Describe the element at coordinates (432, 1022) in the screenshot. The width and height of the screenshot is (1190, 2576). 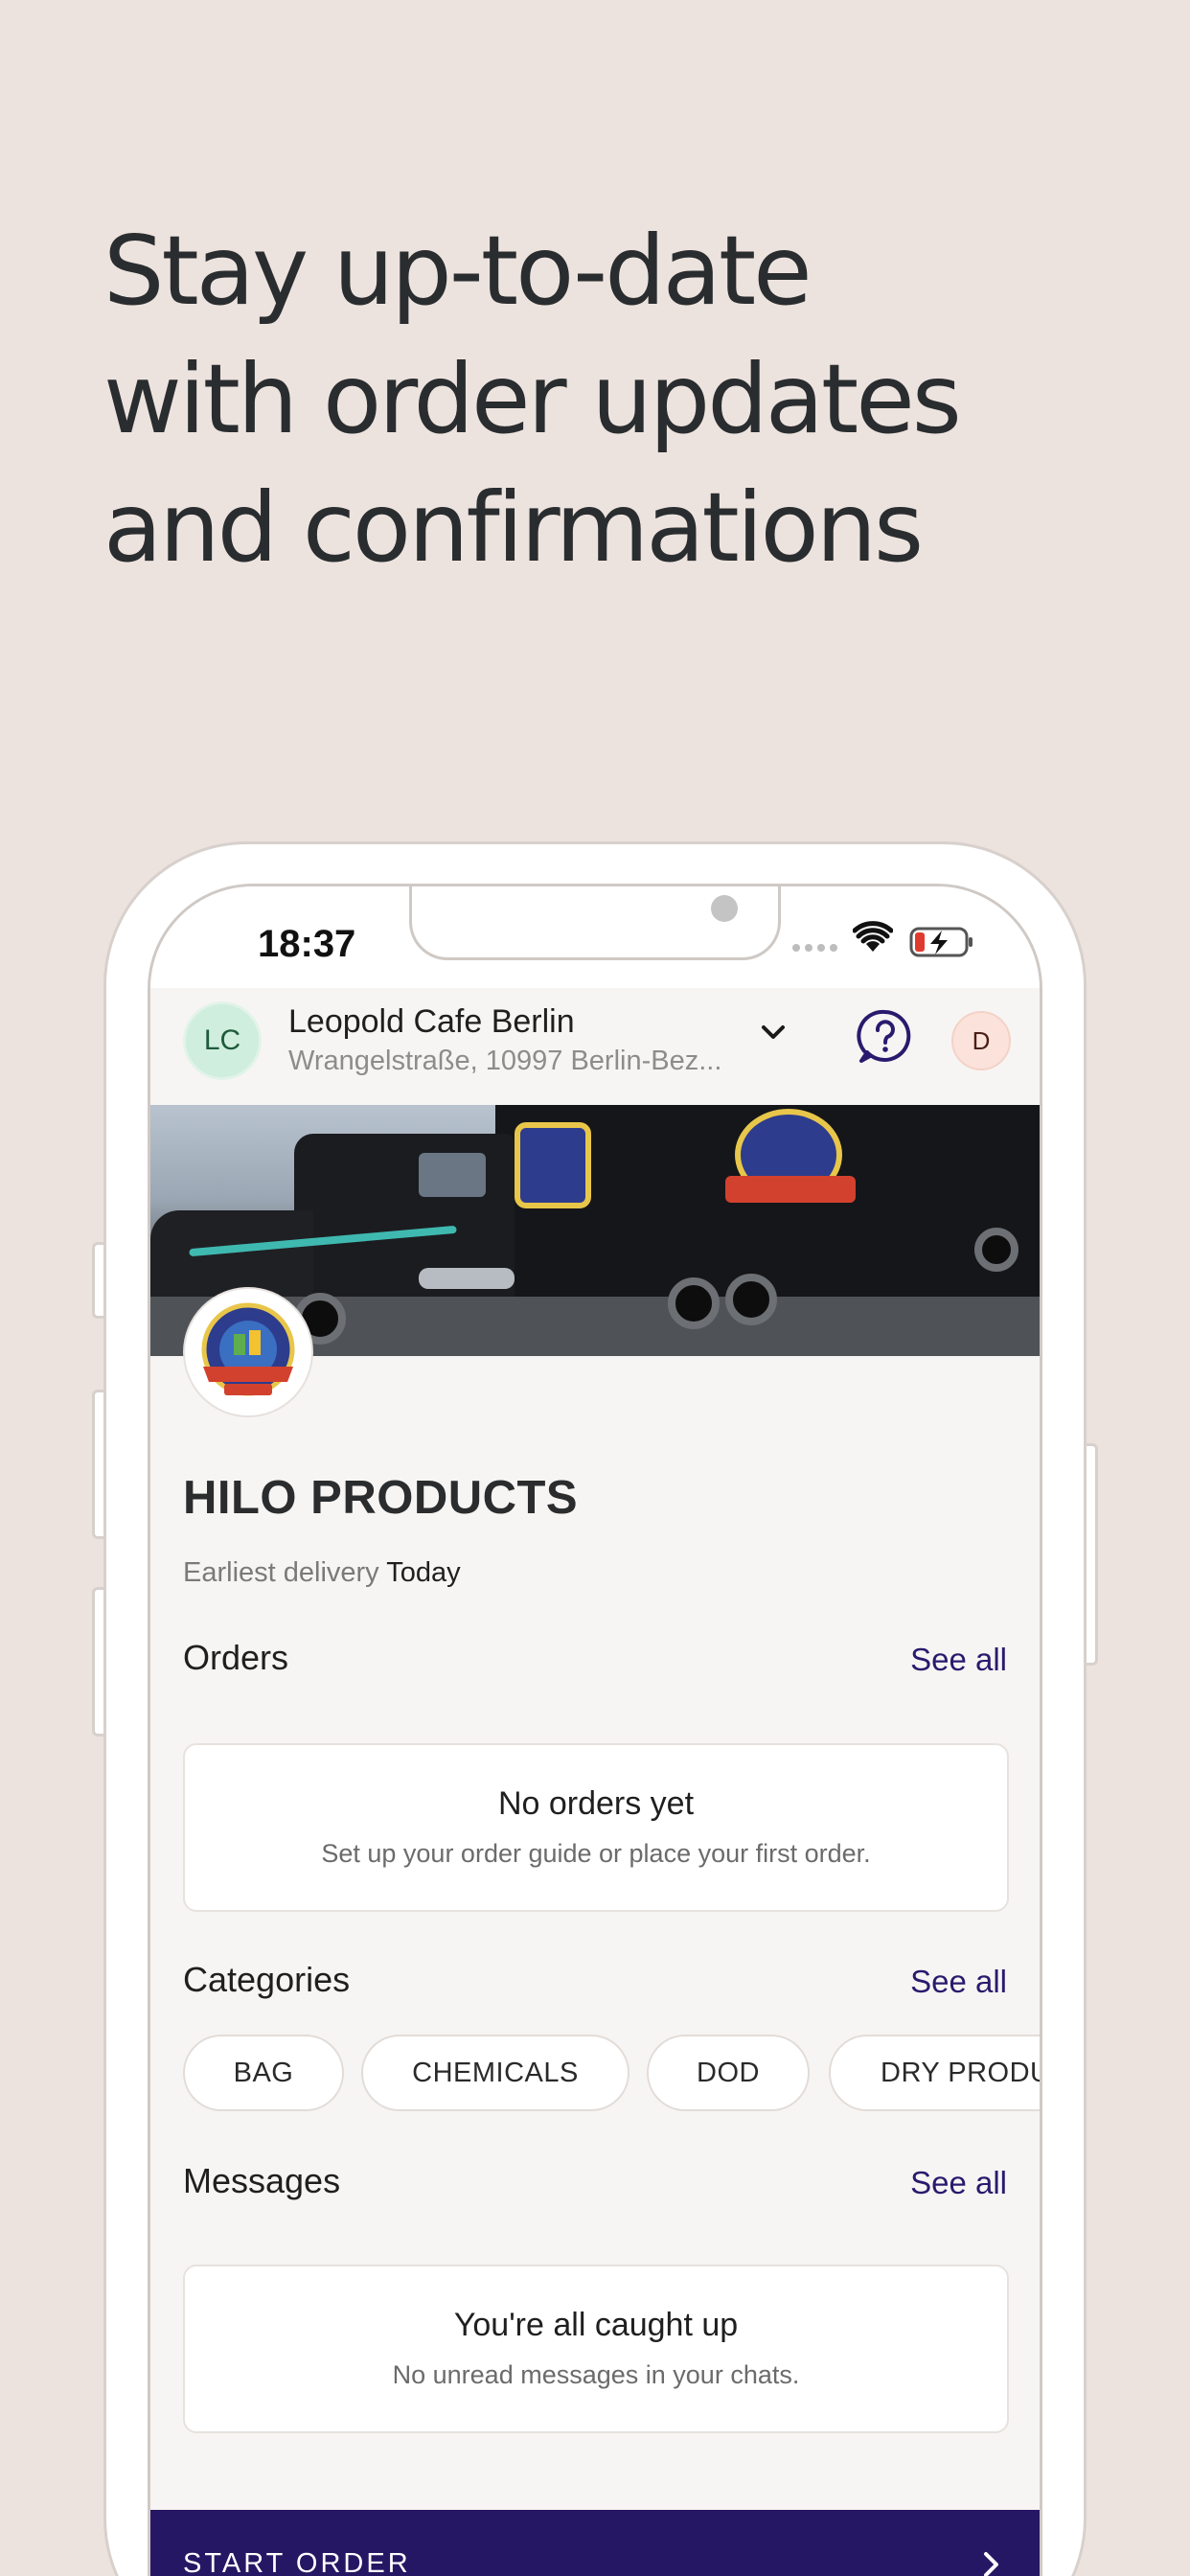
I see `venue-name: Leopold Cafe Berlin` at that location.